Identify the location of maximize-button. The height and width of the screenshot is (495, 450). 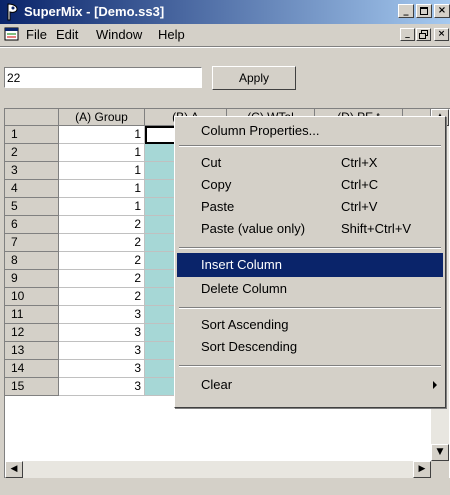
(424, 11).